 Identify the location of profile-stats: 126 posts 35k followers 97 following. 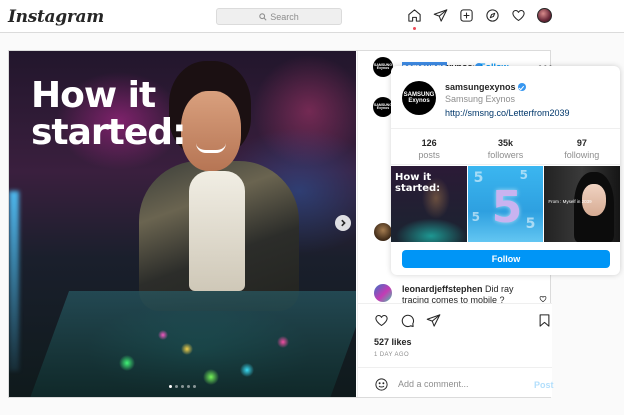
(505, 146).